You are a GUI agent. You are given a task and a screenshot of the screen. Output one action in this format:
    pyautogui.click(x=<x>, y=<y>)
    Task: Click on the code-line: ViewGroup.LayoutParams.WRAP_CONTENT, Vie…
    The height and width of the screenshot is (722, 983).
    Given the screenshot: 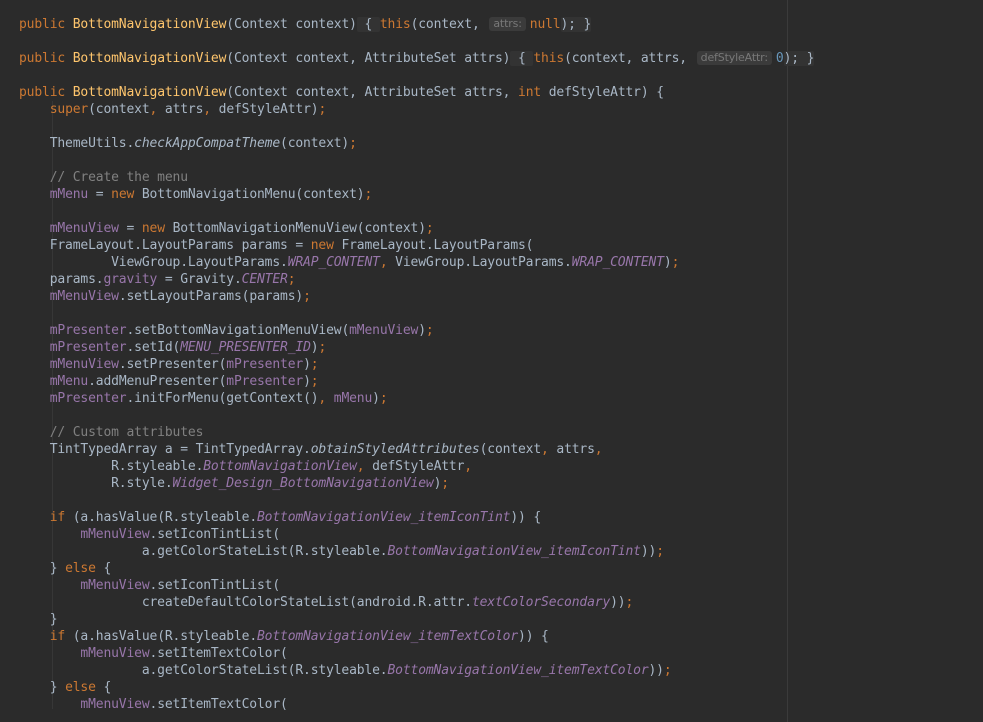 What is the action you would take?
    pyautogui.click(x=416, y=262)
    